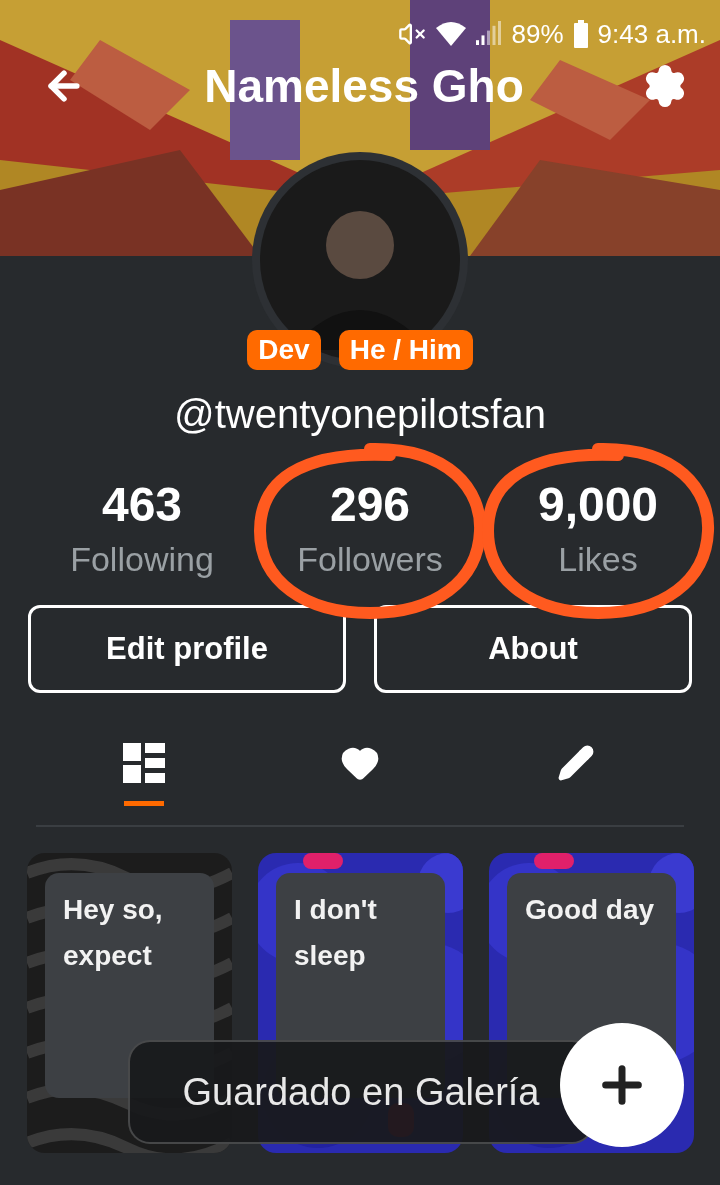 Image resolution: width=720 pixels, height=1185 pixels. What do you see at coordinates (284, 350) in the screenshot?
I see `role-badge: Dev` at bounding box center [284, 350].